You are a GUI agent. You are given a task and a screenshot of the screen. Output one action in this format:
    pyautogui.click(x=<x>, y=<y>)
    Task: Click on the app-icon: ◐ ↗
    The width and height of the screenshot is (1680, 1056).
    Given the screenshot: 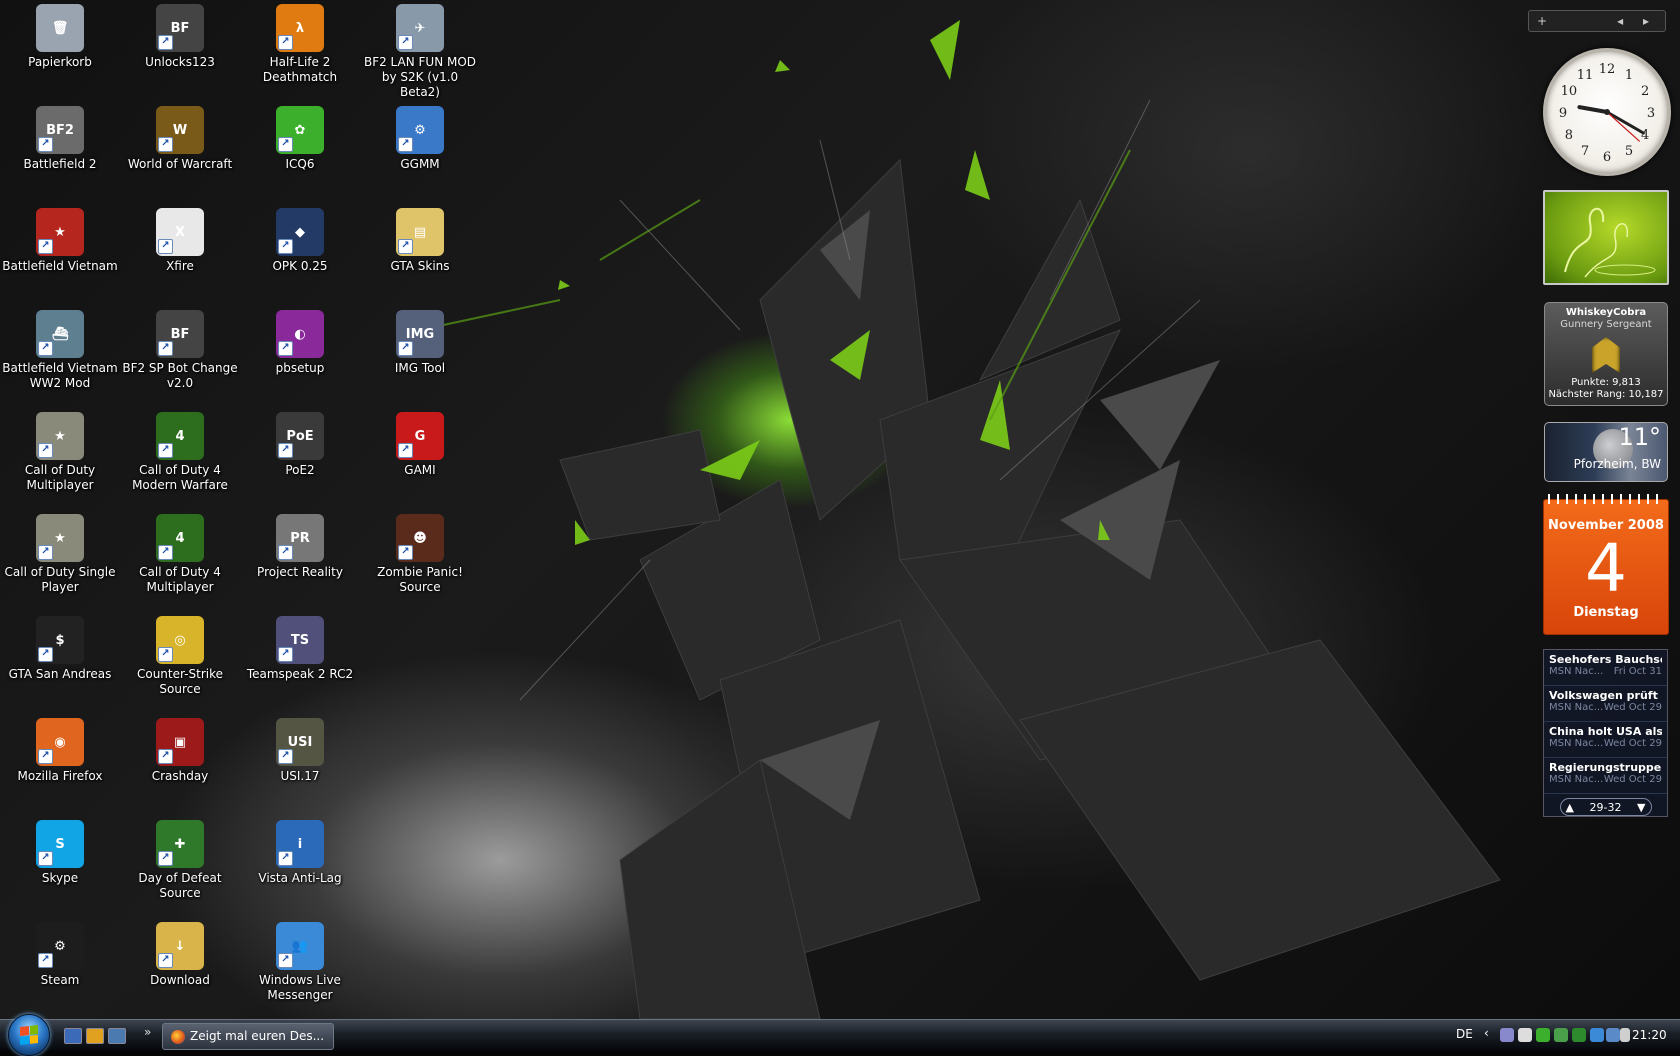 What is the action you would take?
    pyautogui.click(x=300, y=334)
    